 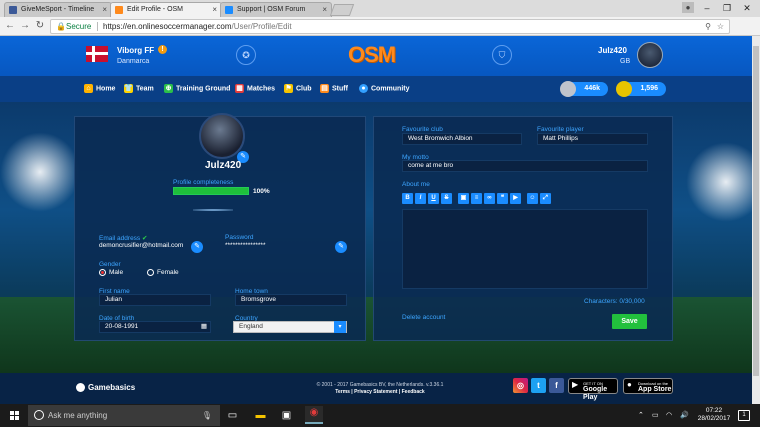 What do you see at coordinates (286, 415) in the screenshot?
I see `store-icon: ▣` at bounding box center [286, 415].